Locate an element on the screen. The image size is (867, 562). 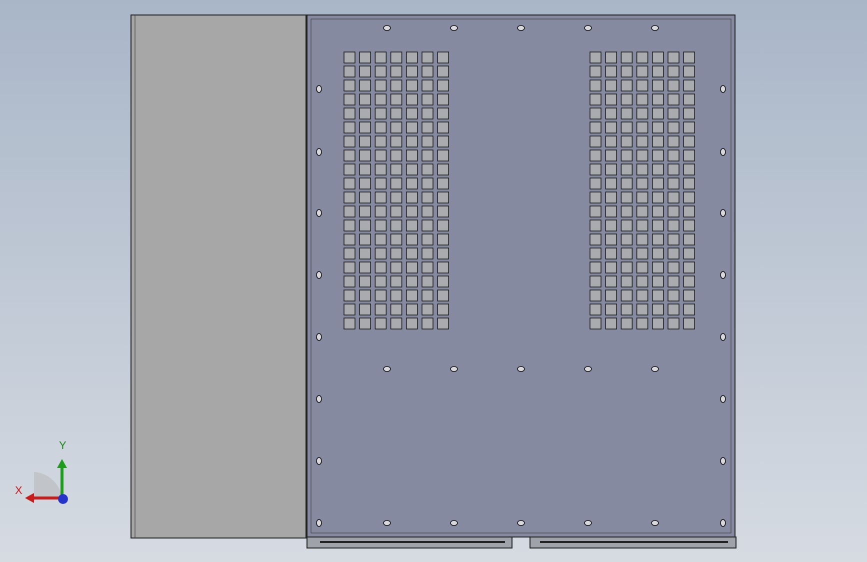
y-axis-label: Y is located at coordinates (62, 446).